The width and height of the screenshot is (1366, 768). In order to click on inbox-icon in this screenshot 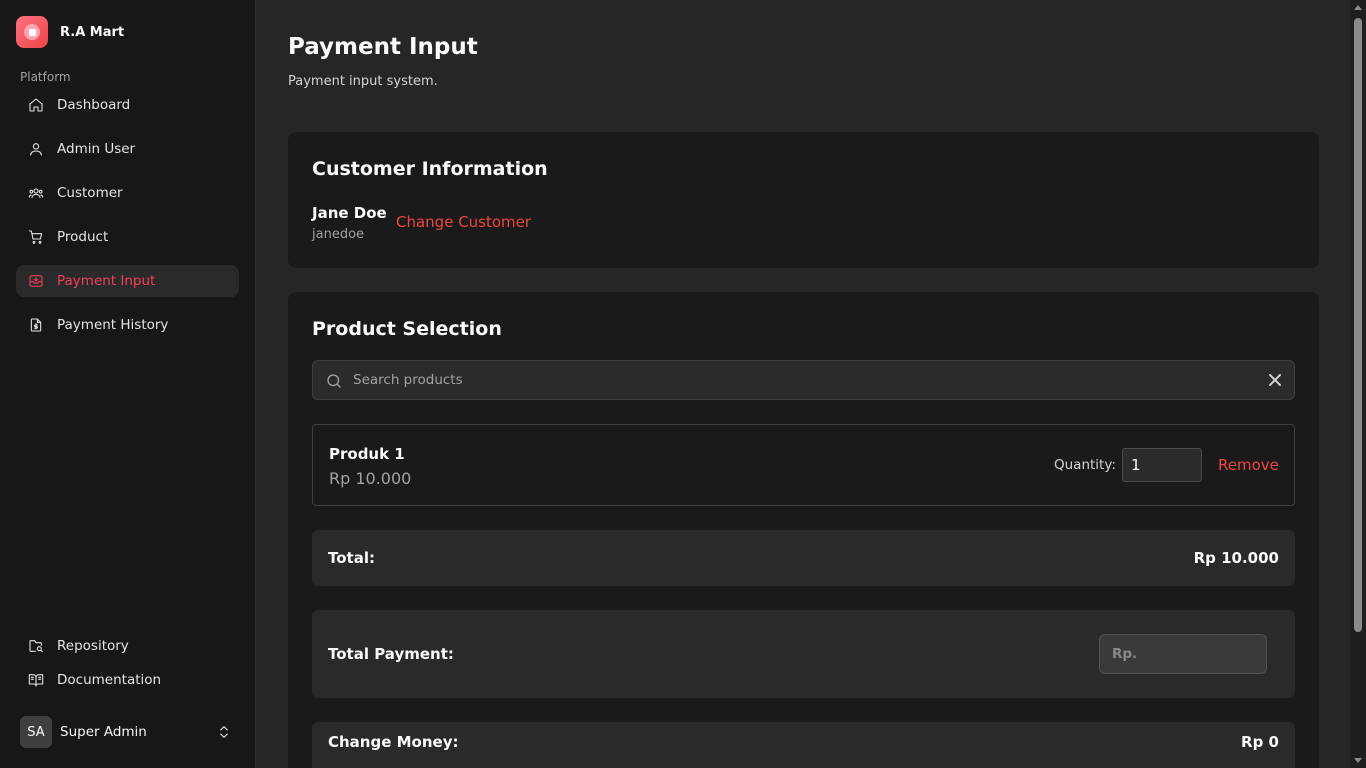, I will do `click(36, 281)`.